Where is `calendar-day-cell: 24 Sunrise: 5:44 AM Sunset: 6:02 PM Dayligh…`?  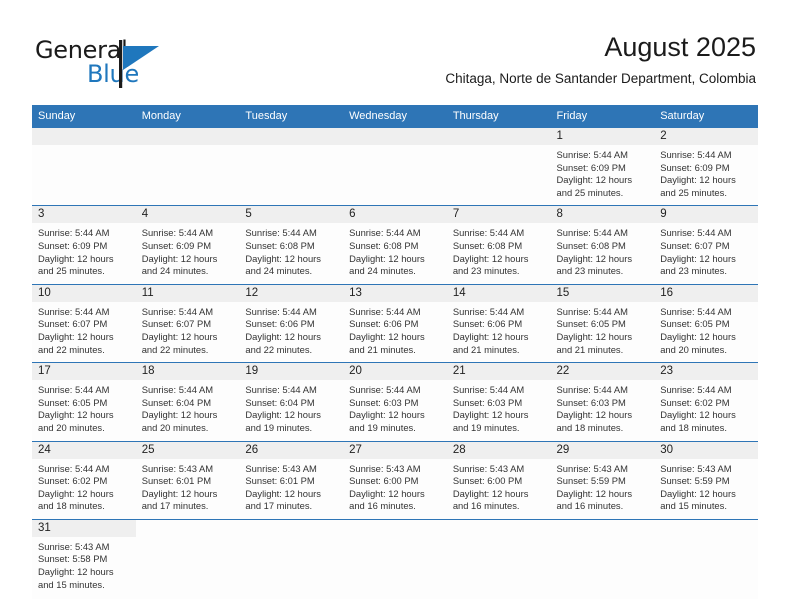
calendar-day-cell: 24 Sunrise: 5:44 AM Sunset: 6:02 PM Dayligh… is located at coordinates (84, 480).